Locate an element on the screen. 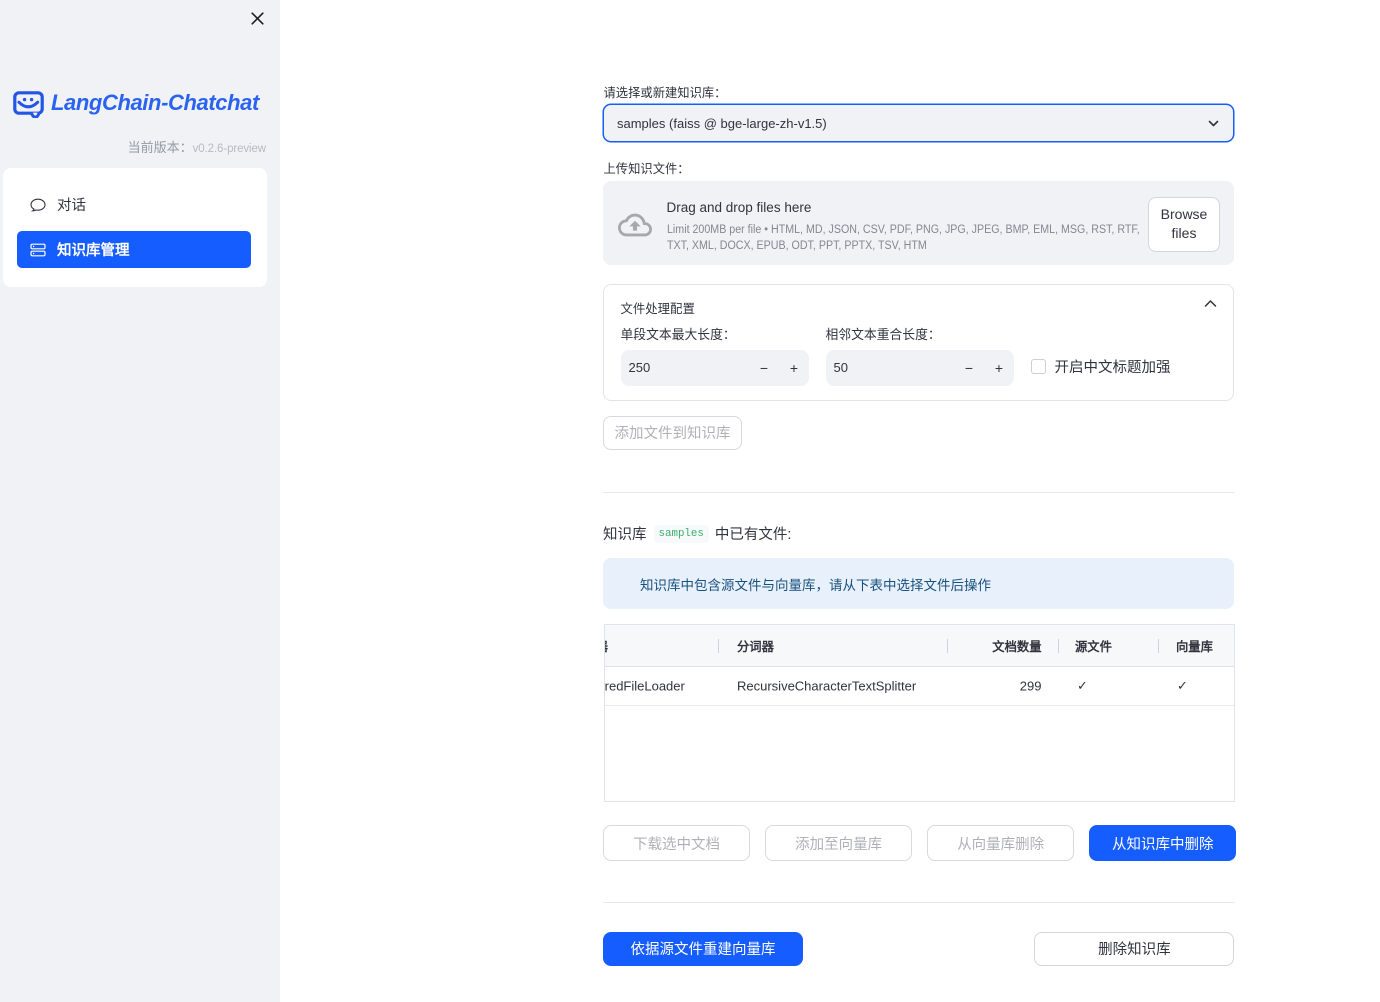  zh-title-checkbox is located at coordinates (1038, 366).